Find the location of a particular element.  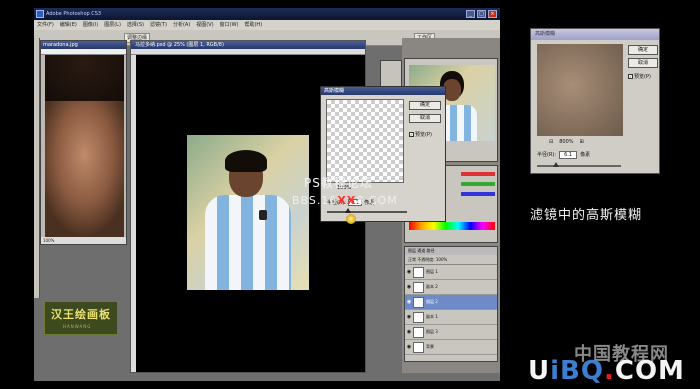

title-bar: Adobe Photoshop CS3 _ □ × is located at coordinates (267, 14).